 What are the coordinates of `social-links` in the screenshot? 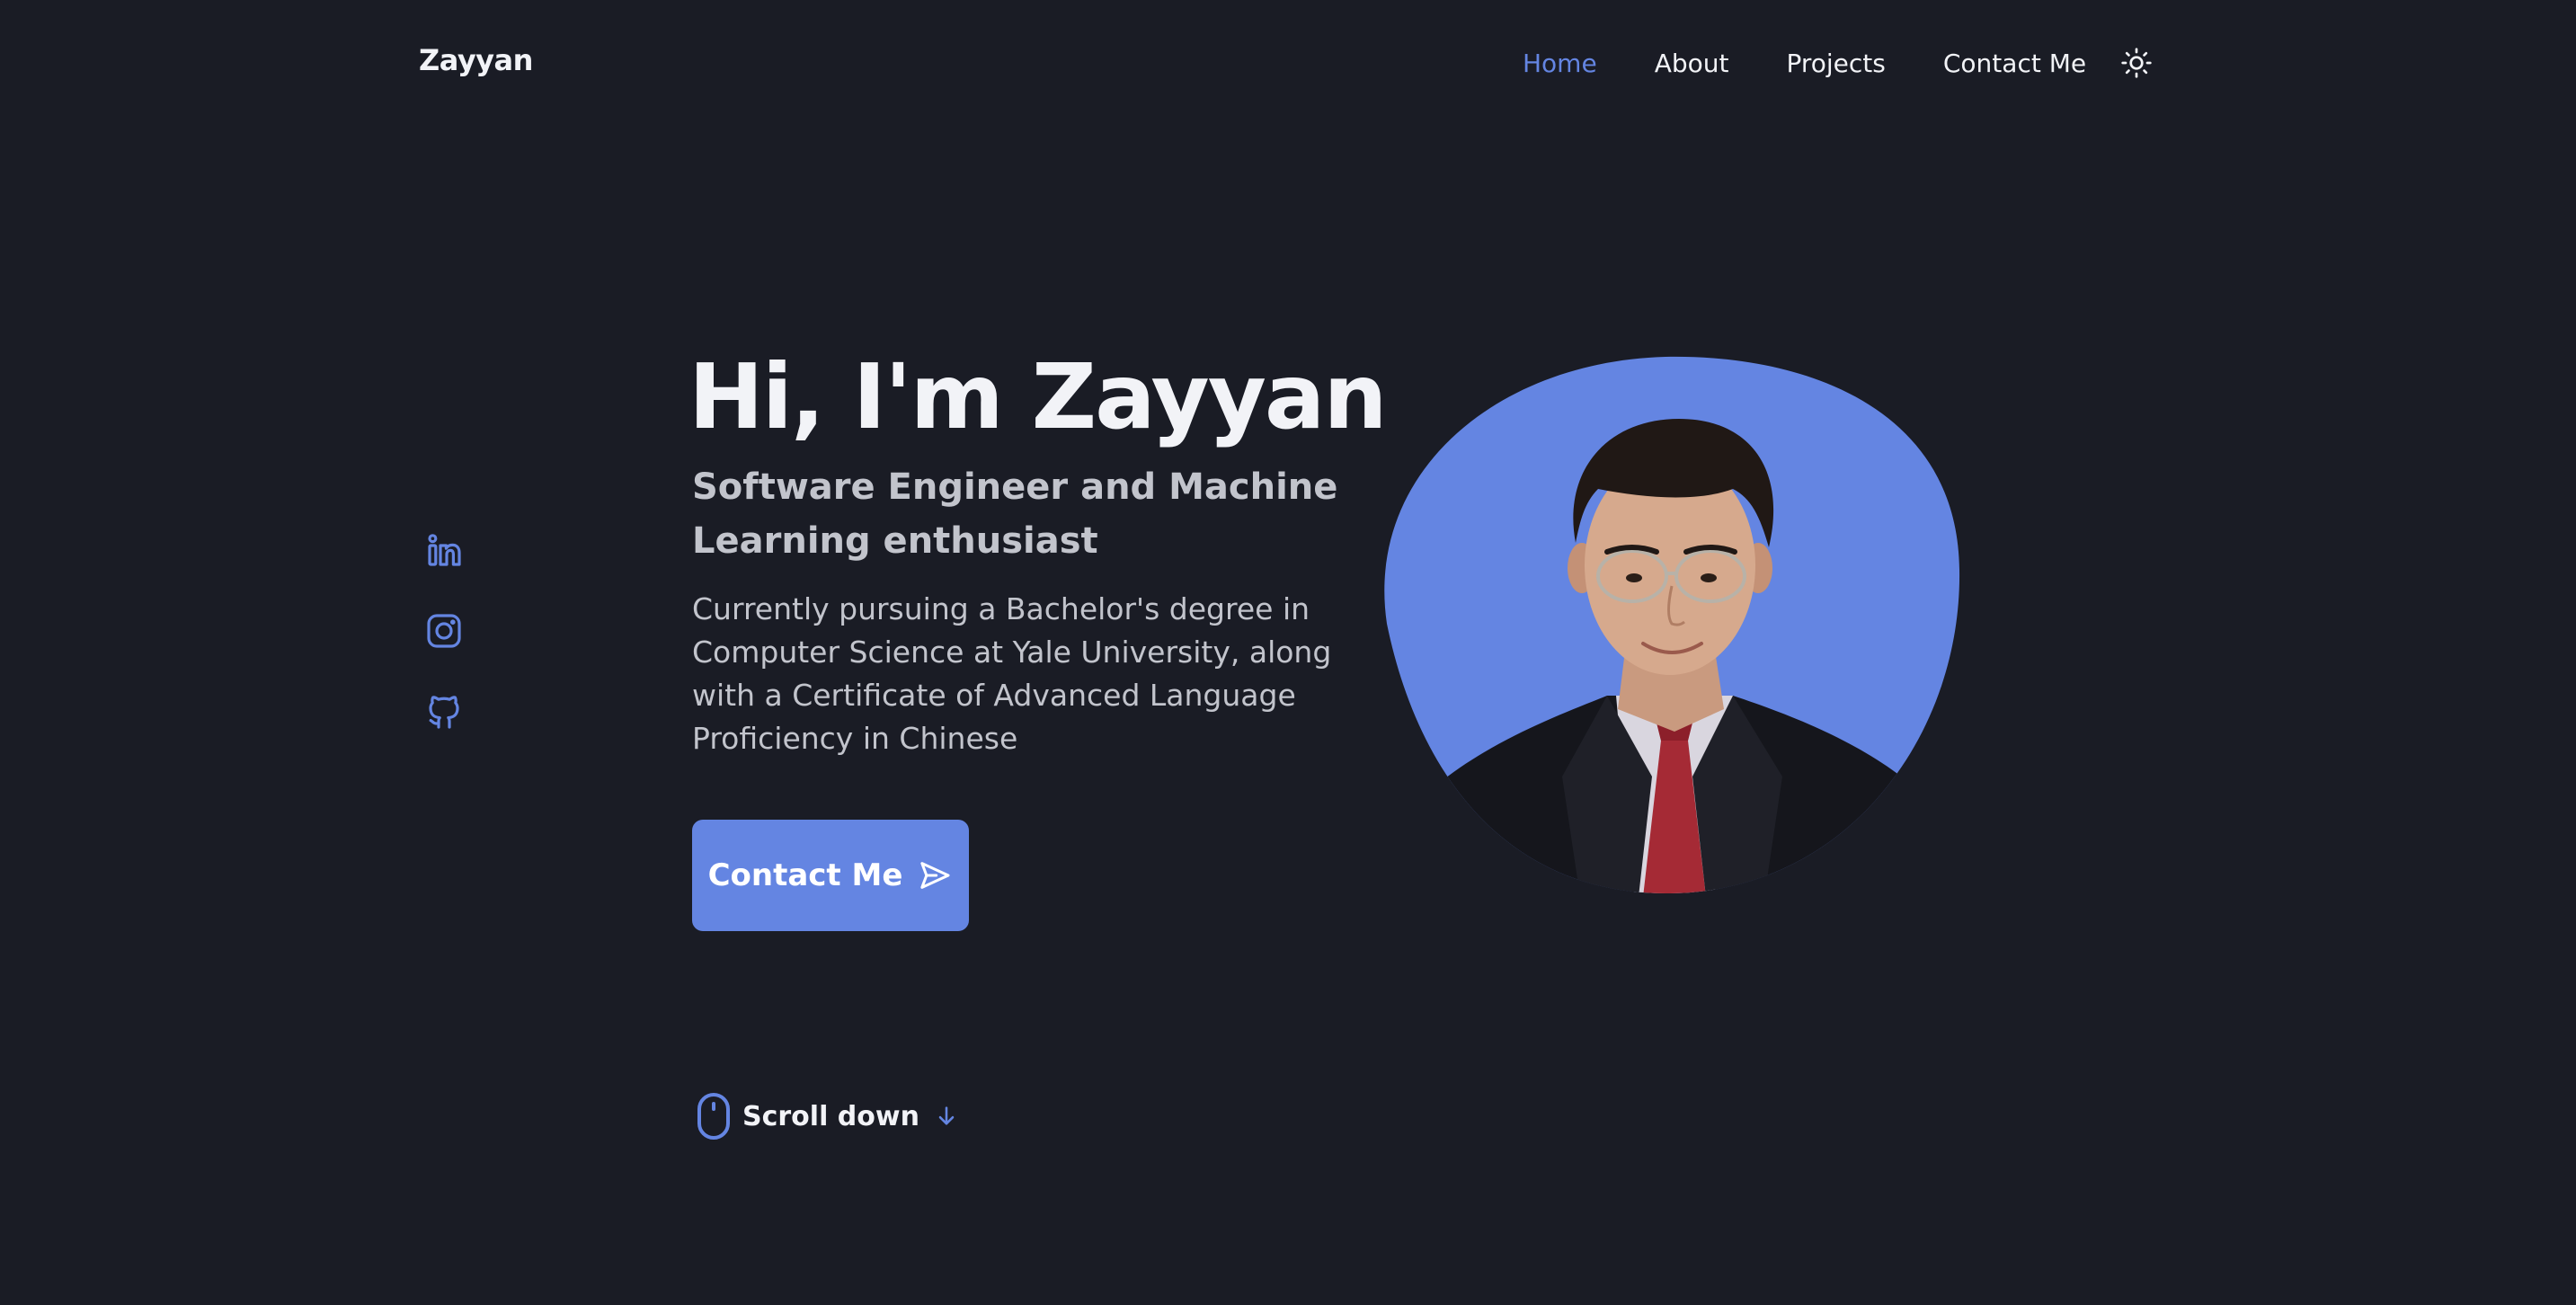 It's located at (444, 649).